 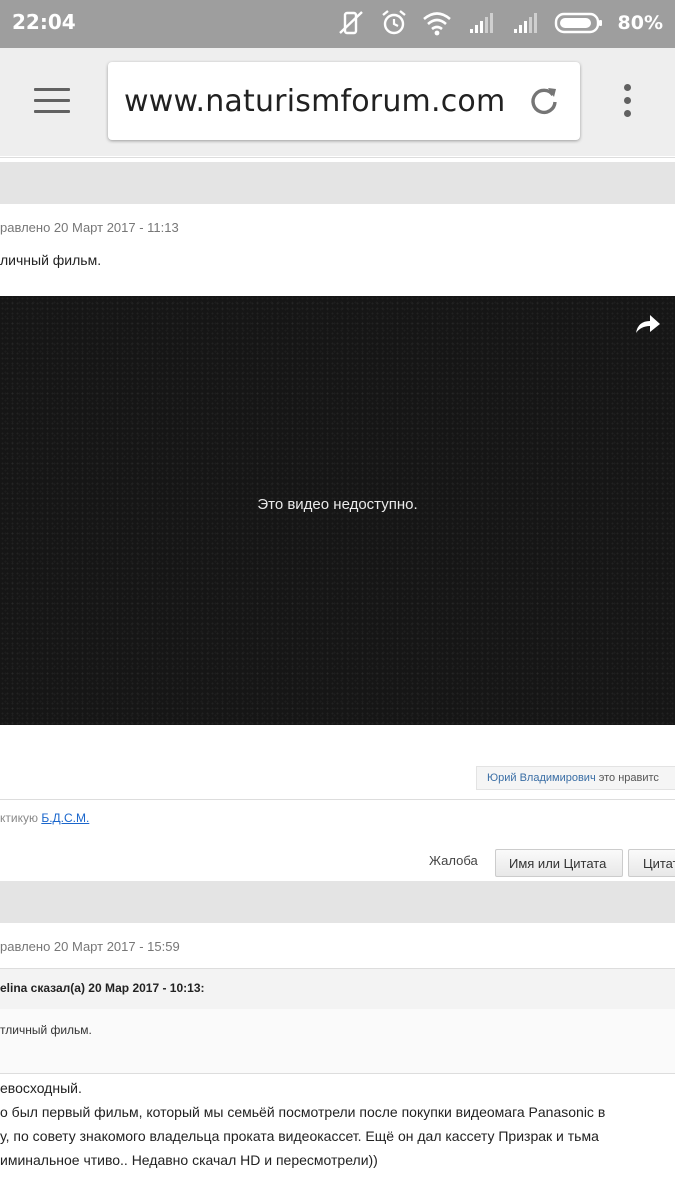 What do you see at coordinates (651, 863) in the screenshot?
I see `quote-button: Цитат` at bounding box center [651, 863].